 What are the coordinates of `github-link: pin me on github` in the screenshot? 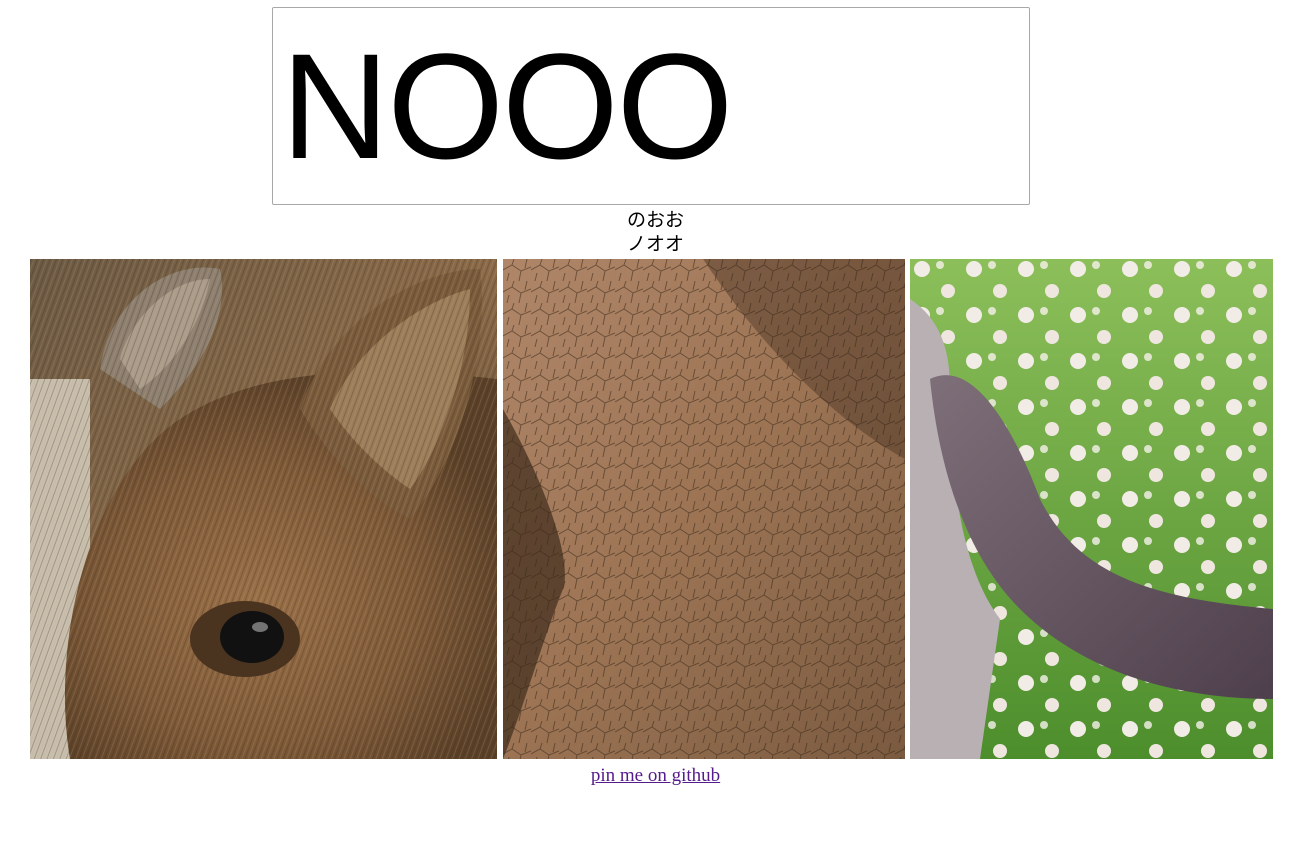 It's located at (655, 775).